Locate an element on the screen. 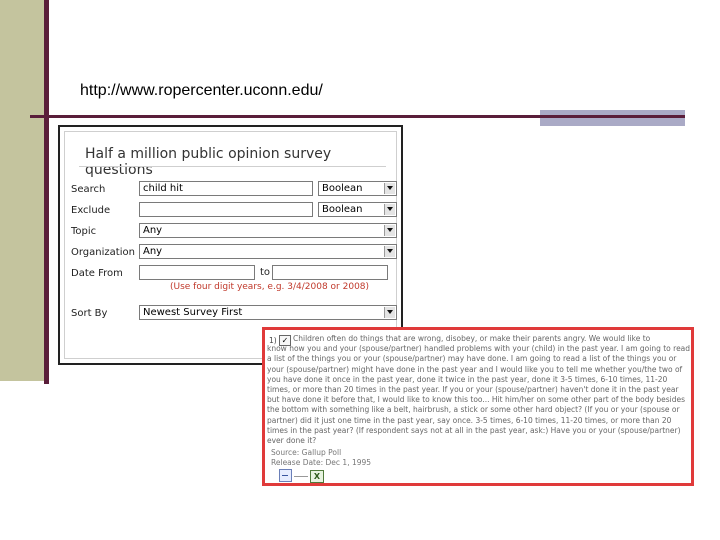 This screenshot has height=540, width=720. spreadsheet-icon: X is located at coordinates (317, 476).